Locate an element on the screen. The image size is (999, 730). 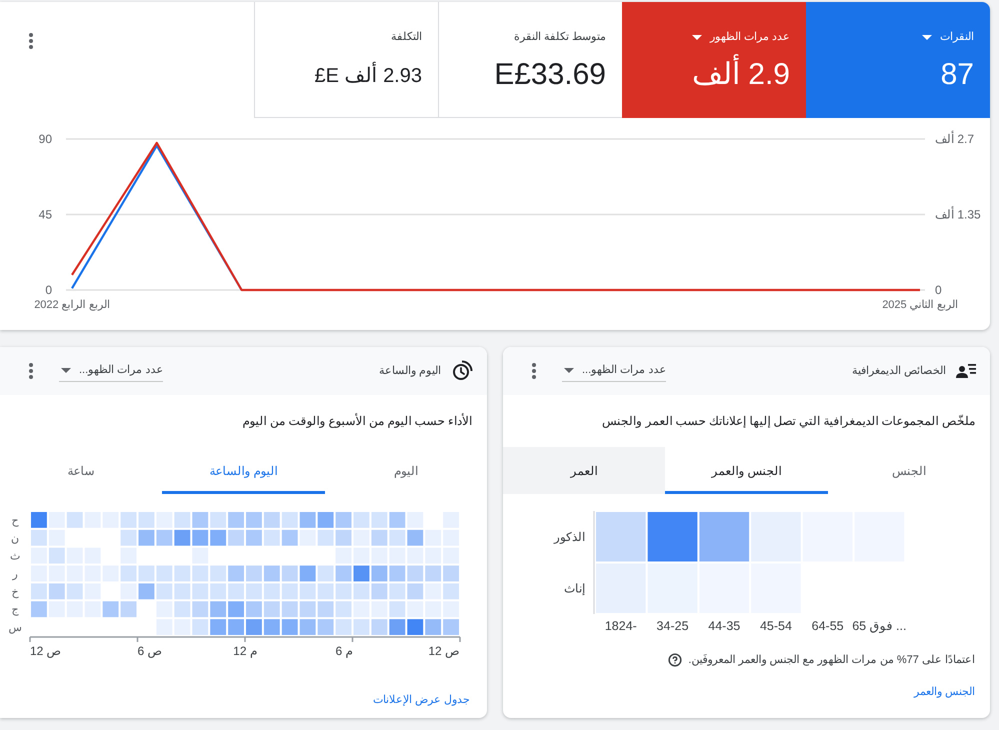
y-axis-label: 45 is located at coordinates (45, 215).